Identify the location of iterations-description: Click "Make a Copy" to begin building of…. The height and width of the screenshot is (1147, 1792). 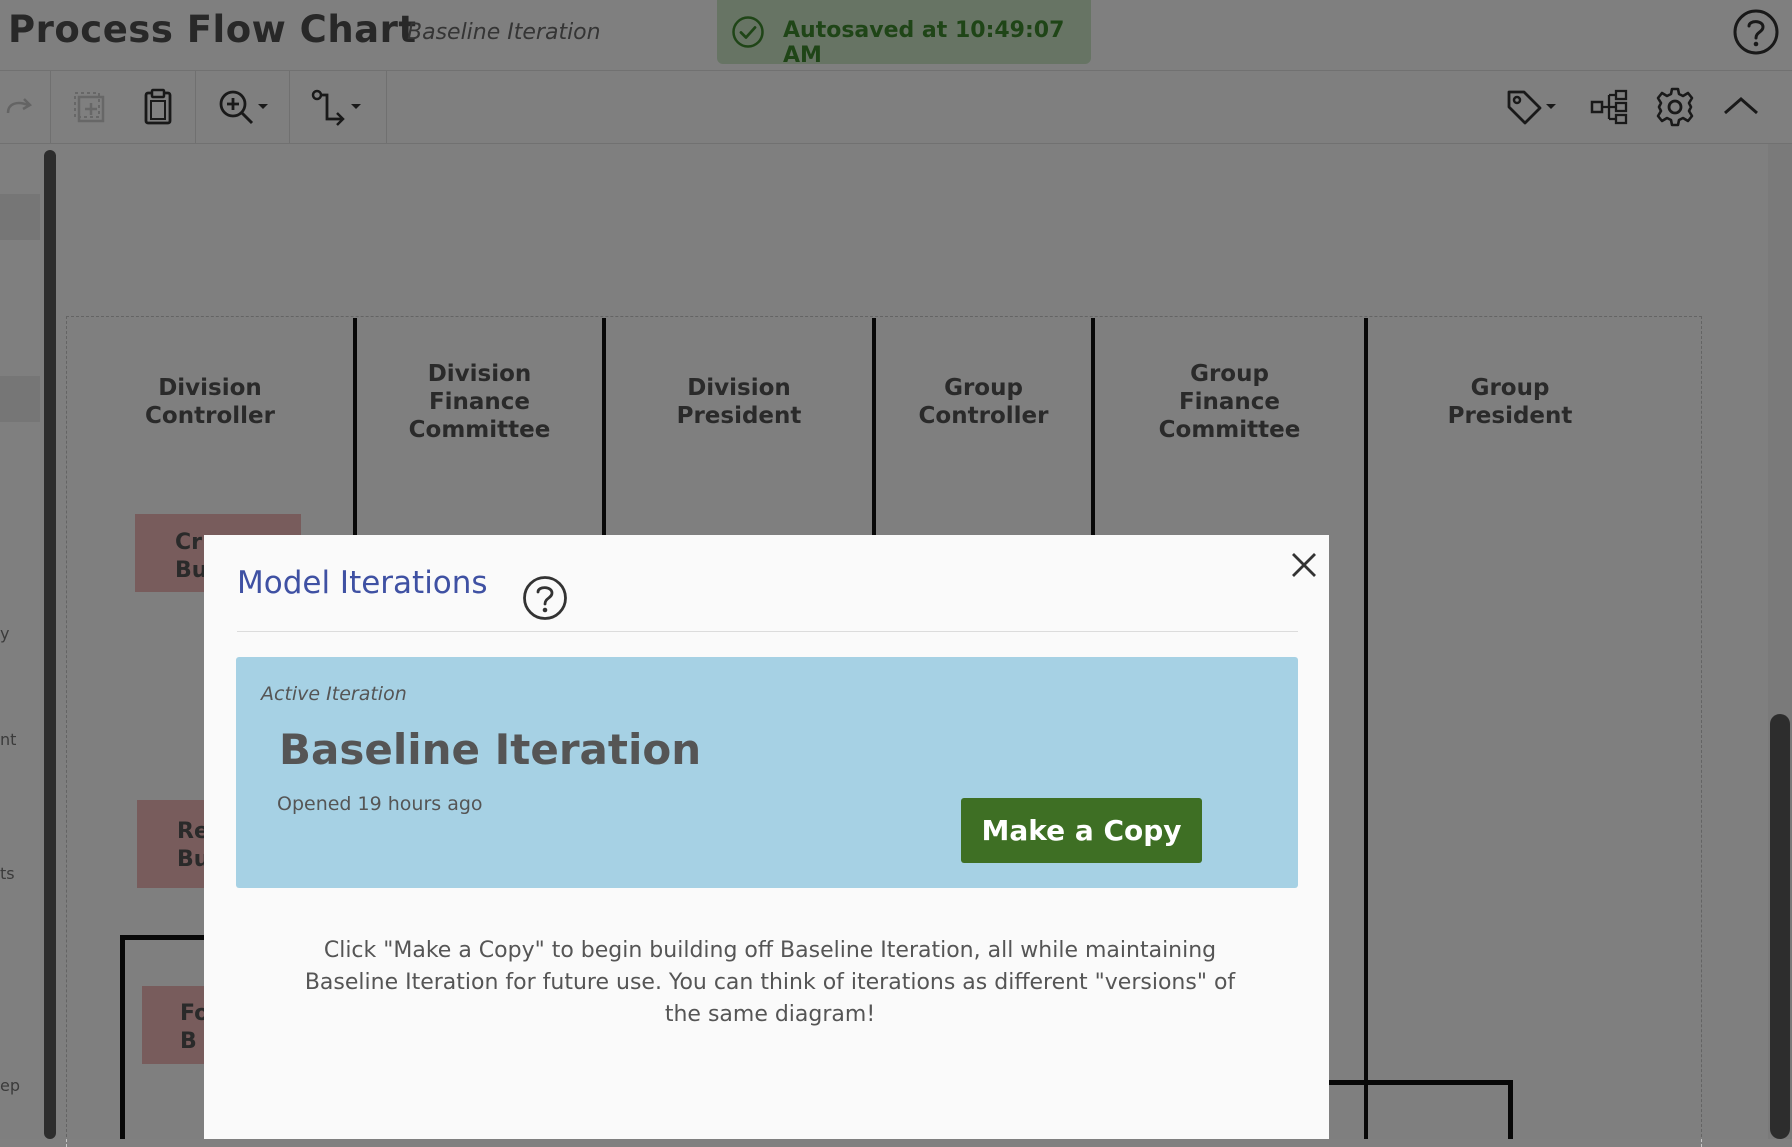
(770, 982).